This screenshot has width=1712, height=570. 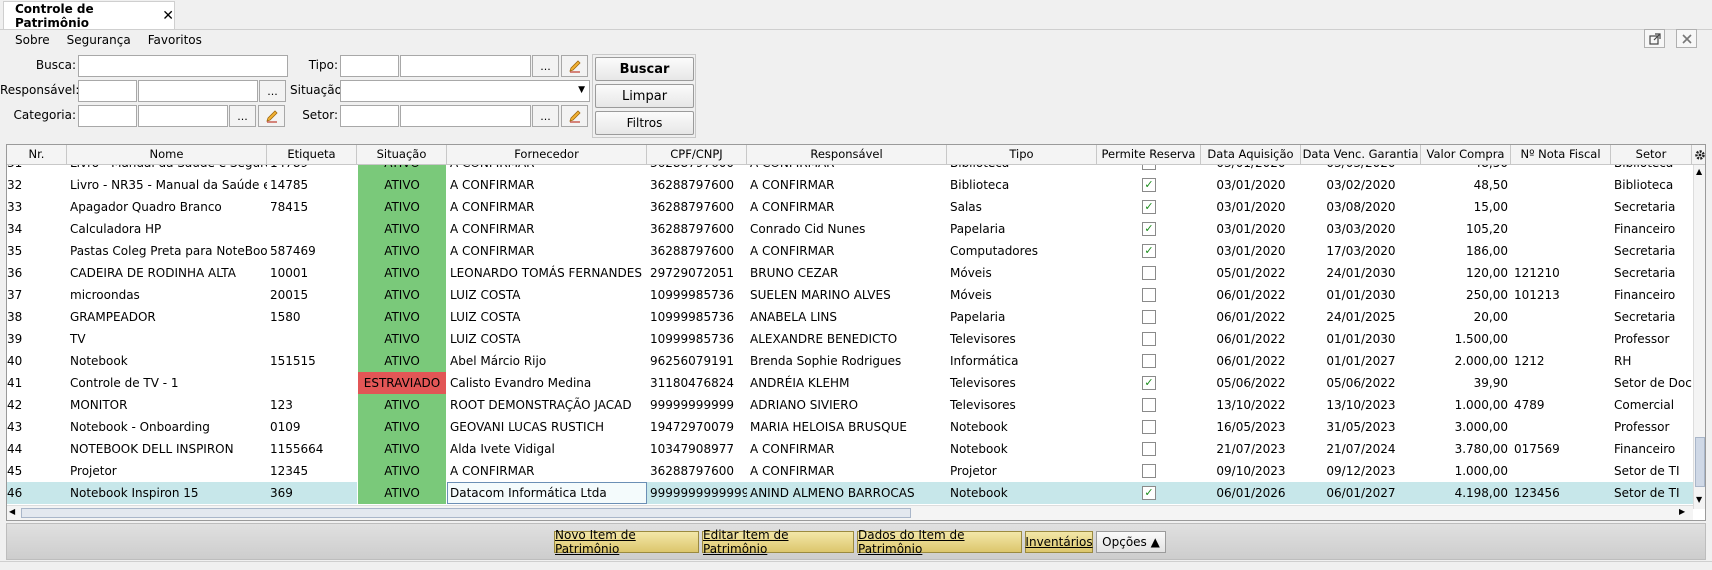 I want to click on filtros-button: Filtros, so click(x=644, y=123).